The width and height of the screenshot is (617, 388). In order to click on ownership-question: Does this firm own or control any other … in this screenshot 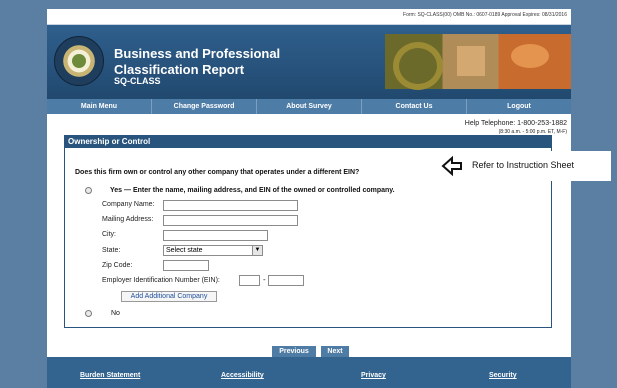, I will do `click(217, 172)`.